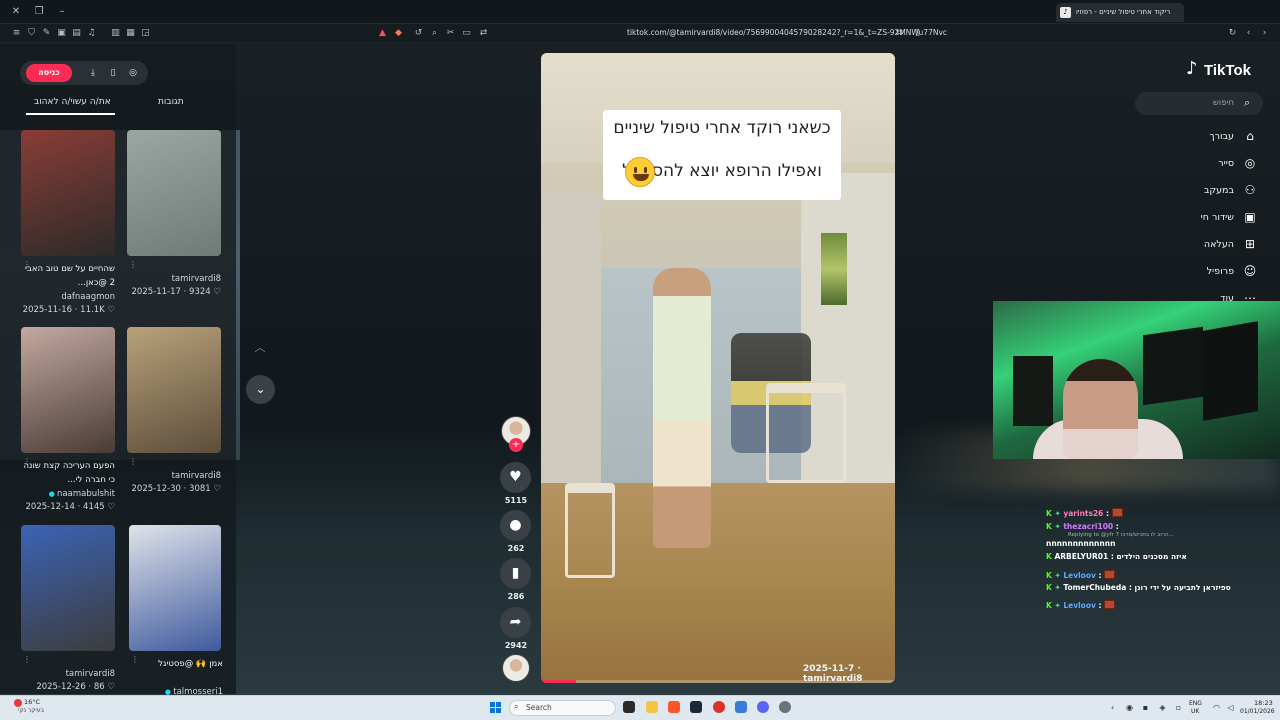  I want to click on compass-icon: ◎, so click(1250, 163).